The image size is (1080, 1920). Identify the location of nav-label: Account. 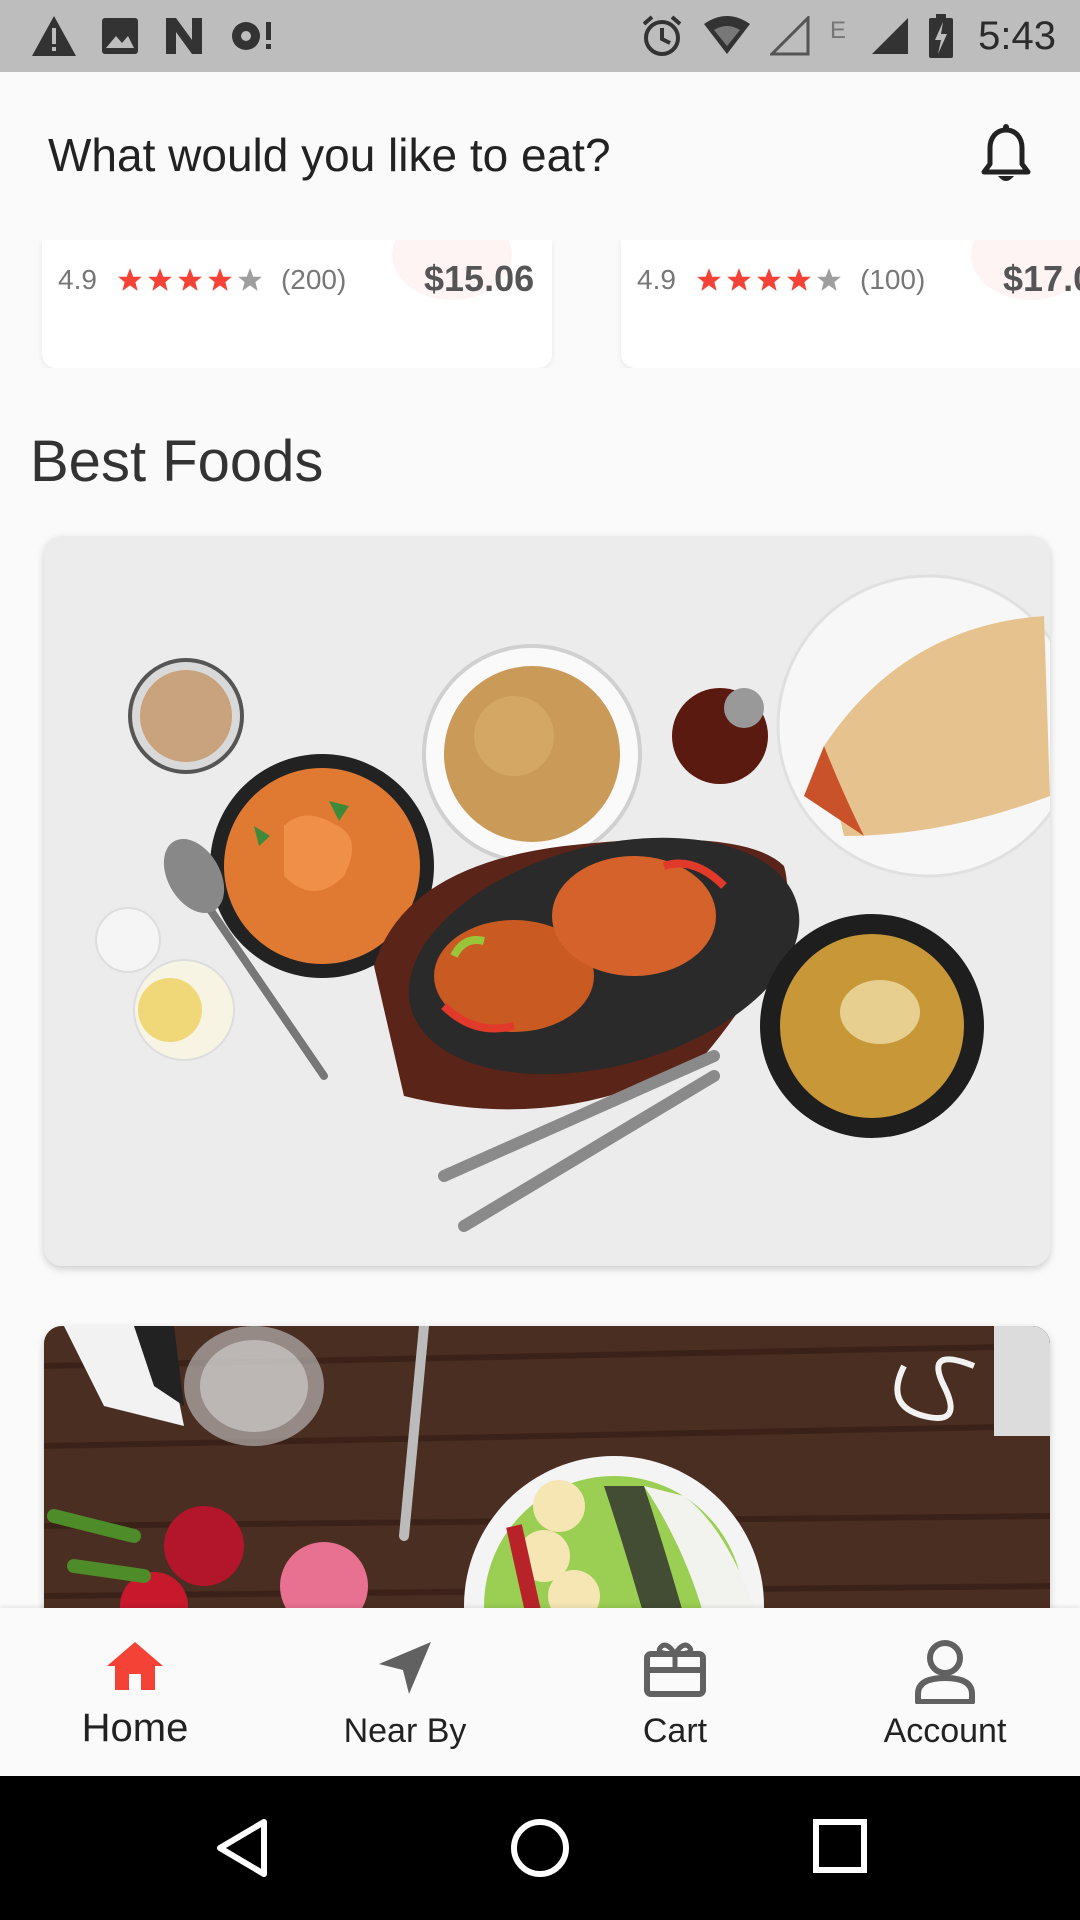
(945, 1731).